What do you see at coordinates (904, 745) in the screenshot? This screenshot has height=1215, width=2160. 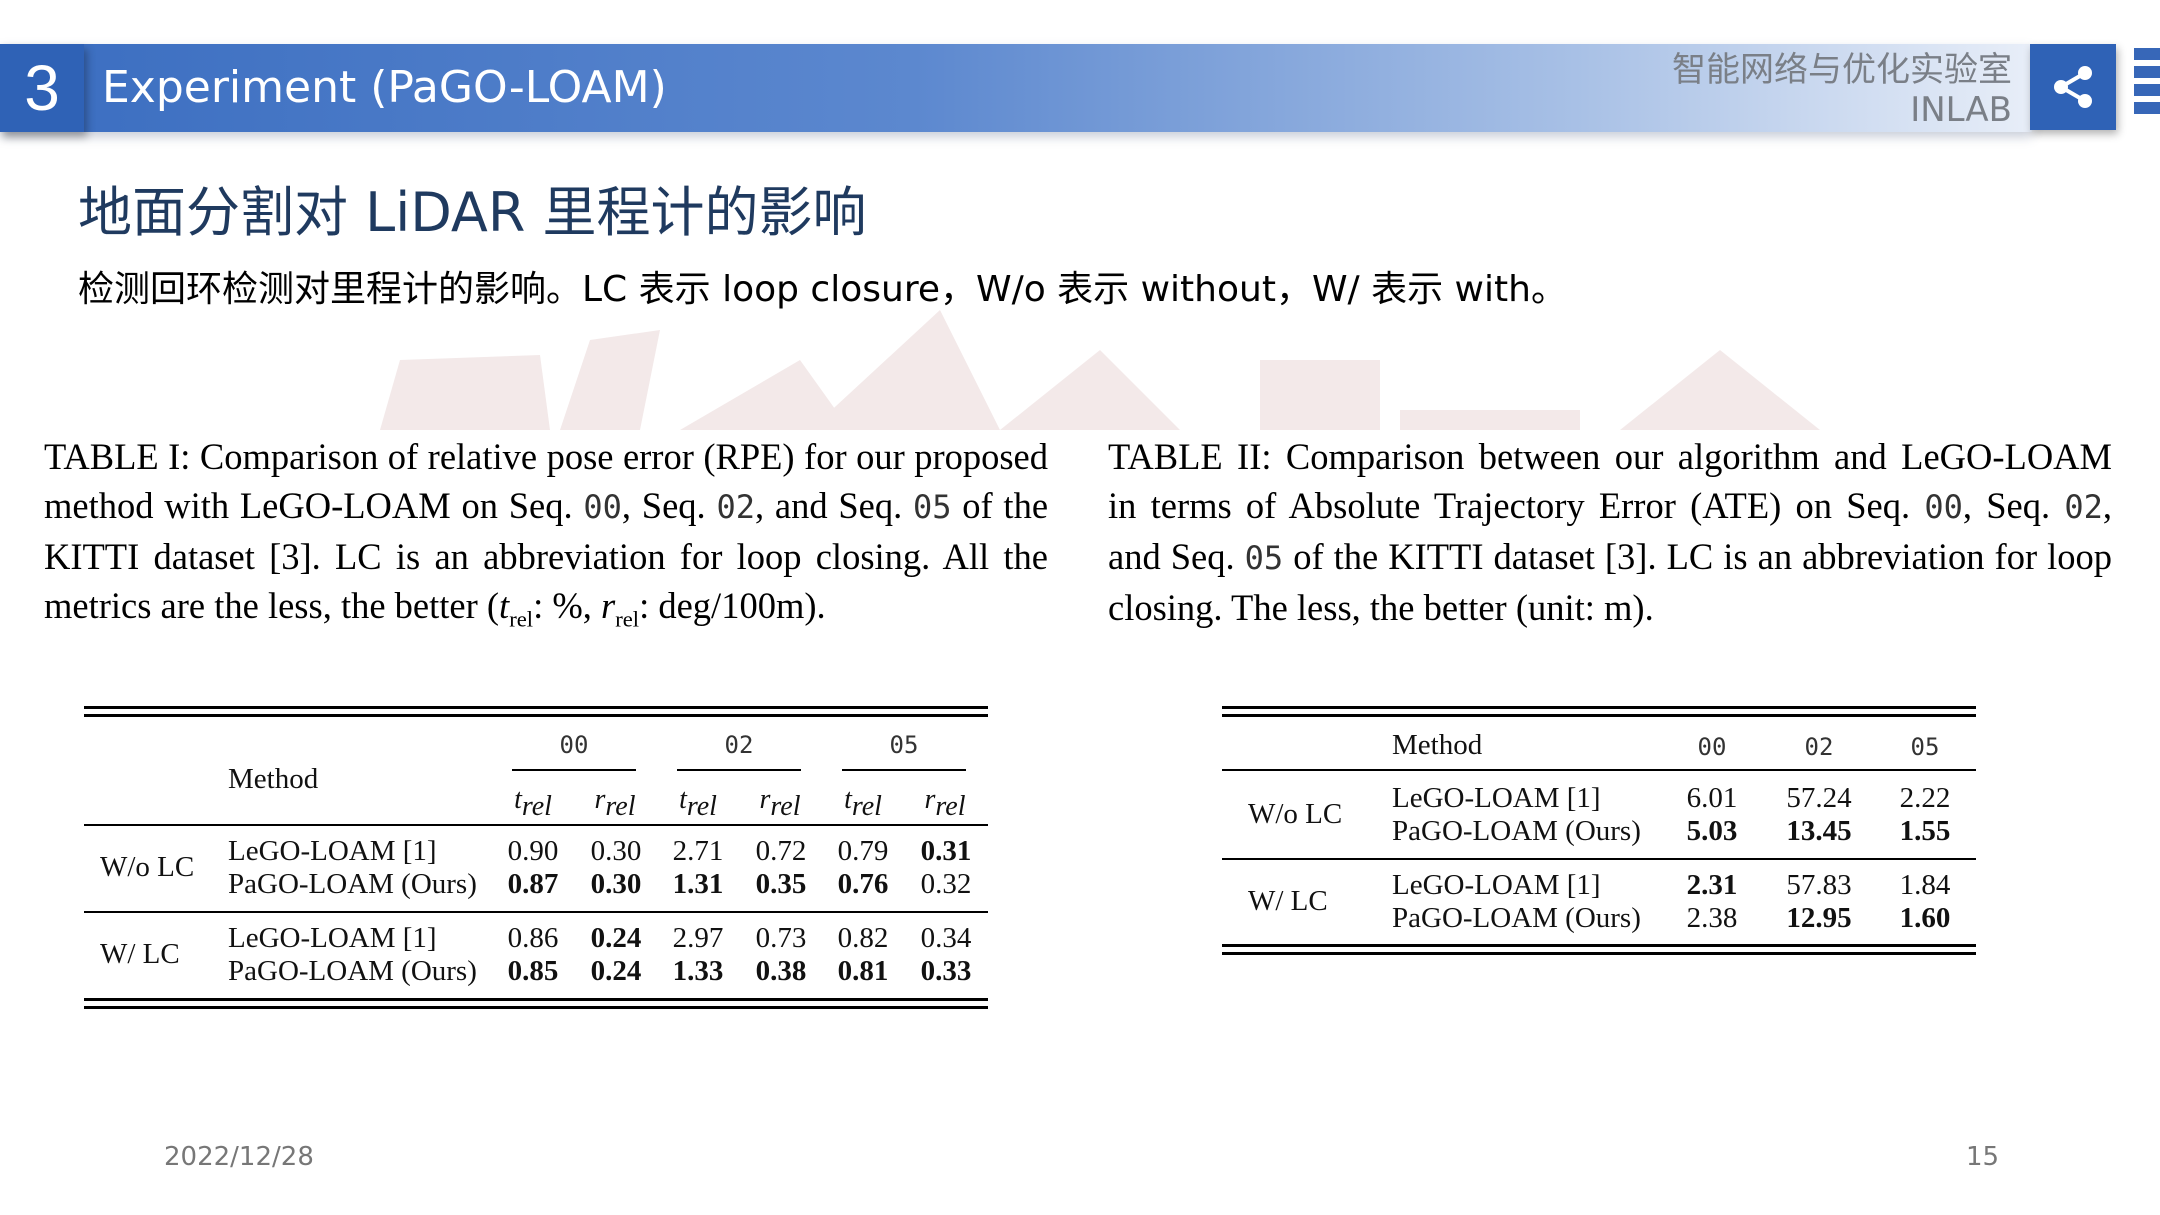 I see `table1-seq-header: 05` at bounding box center [904, 745].